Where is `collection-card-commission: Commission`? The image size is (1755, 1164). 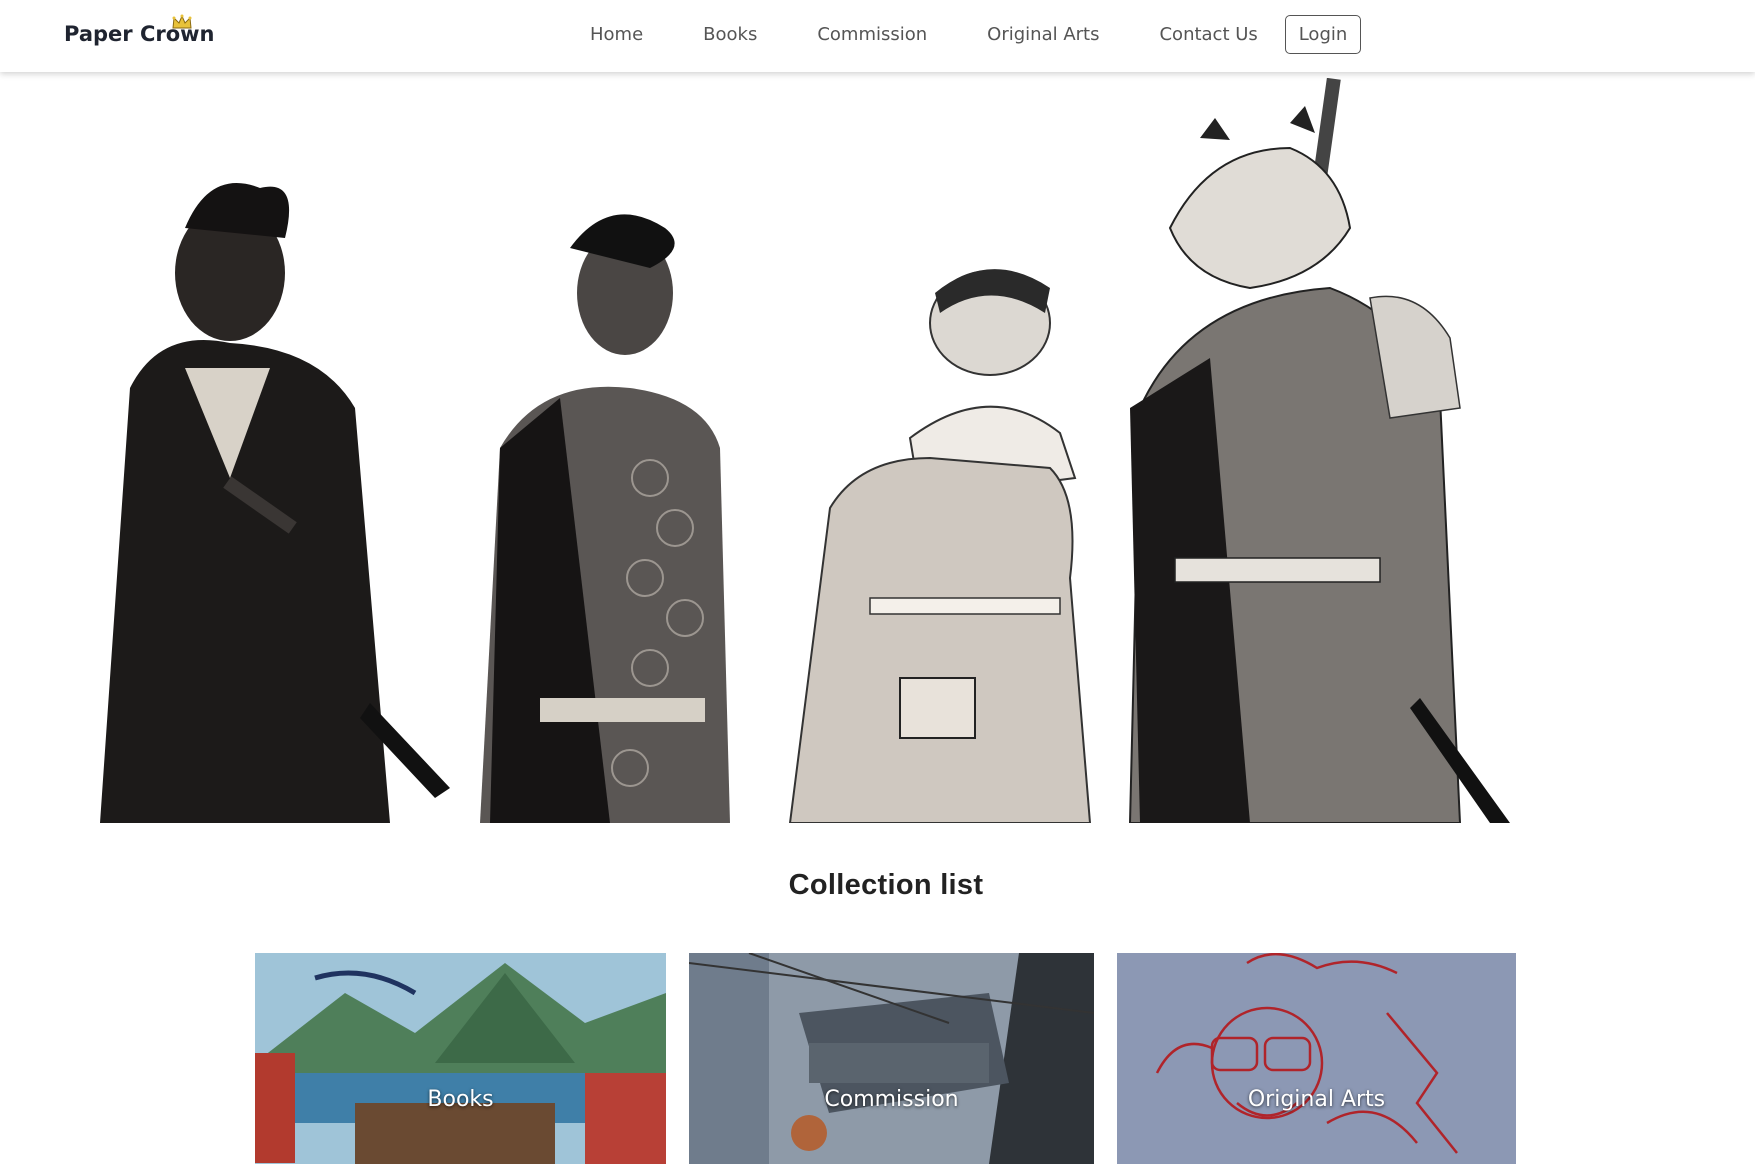
collection-card-commission: Commission is located at coordinates (891, 1058).